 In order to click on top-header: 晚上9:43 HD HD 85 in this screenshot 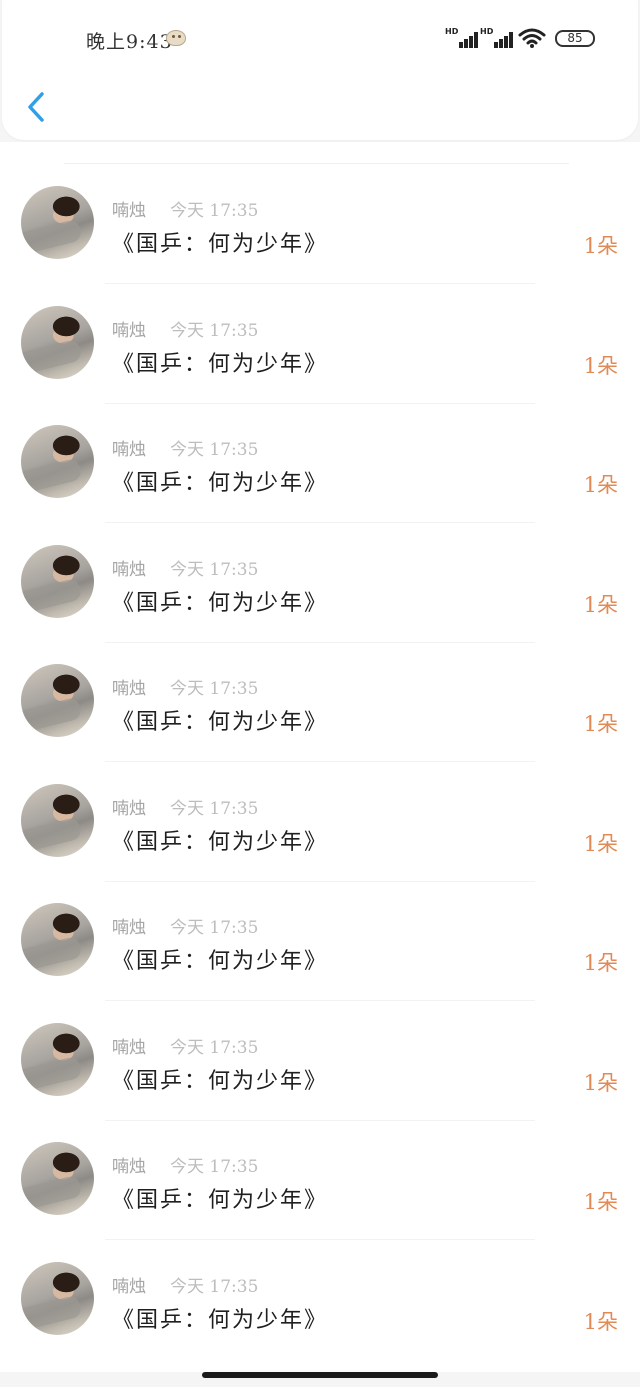, I will do `click(320, 70)`.